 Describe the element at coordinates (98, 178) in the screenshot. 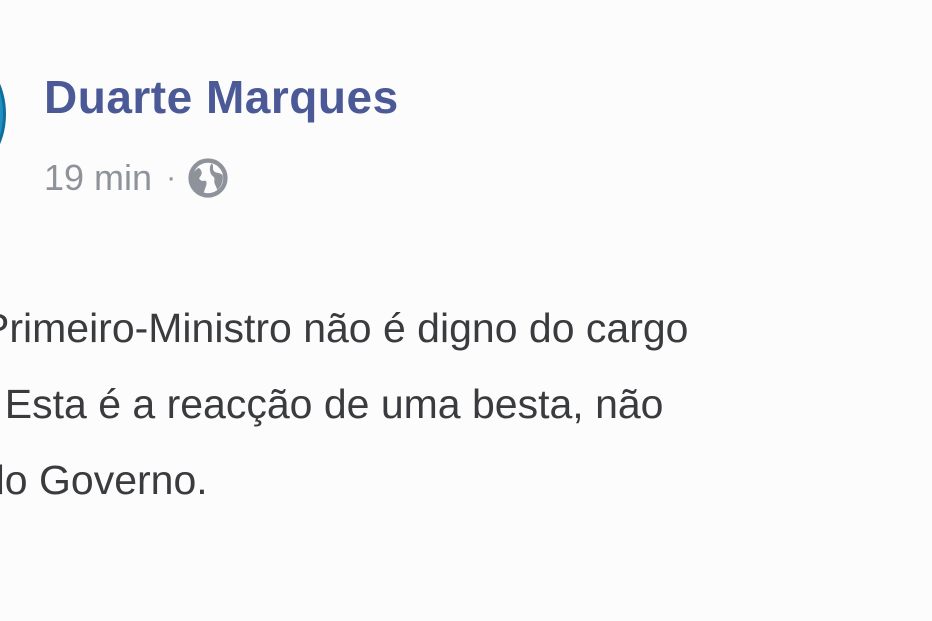

I see `post-timestamp: 19 min` at that location.